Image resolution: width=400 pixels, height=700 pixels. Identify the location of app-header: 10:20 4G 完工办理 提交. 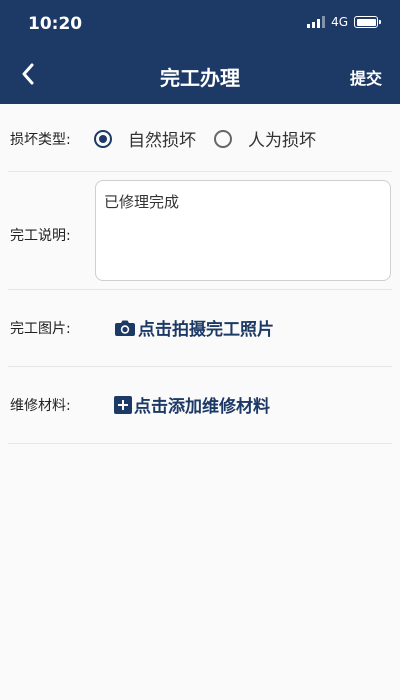
(200, 52).